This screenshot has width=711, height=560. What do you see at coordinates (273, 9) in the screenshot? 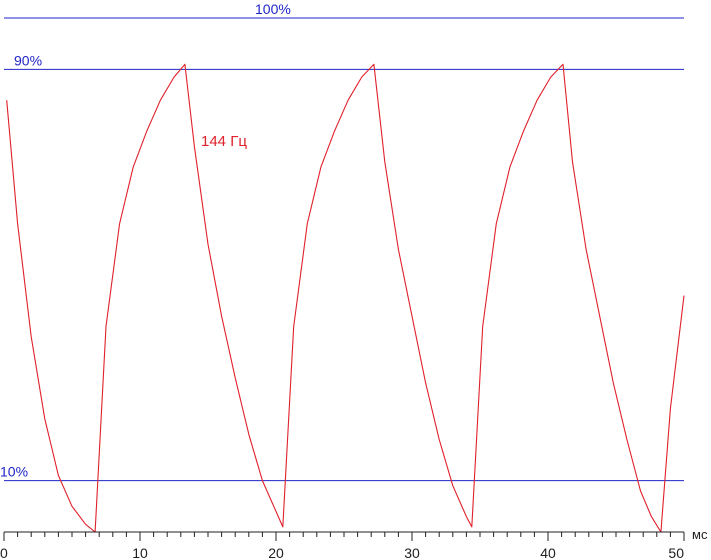
I see `reference-label-100: 100%` at bounding box center [273, 9].